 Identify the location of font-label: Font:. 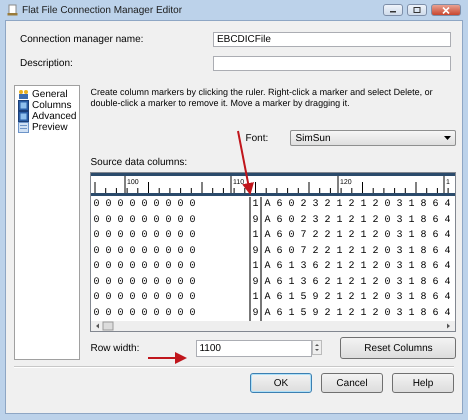
(257, 138).